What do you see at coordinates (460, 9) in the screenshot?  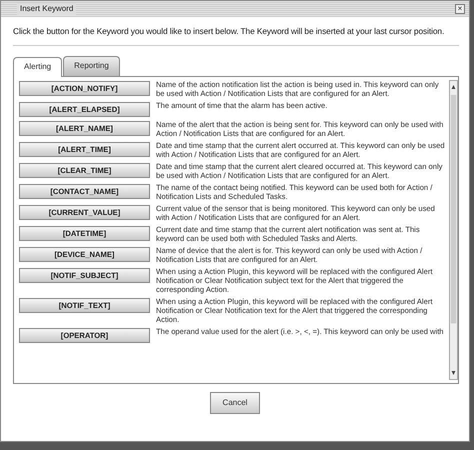 I see `close-button: ×` at bounding box center [460, 9].